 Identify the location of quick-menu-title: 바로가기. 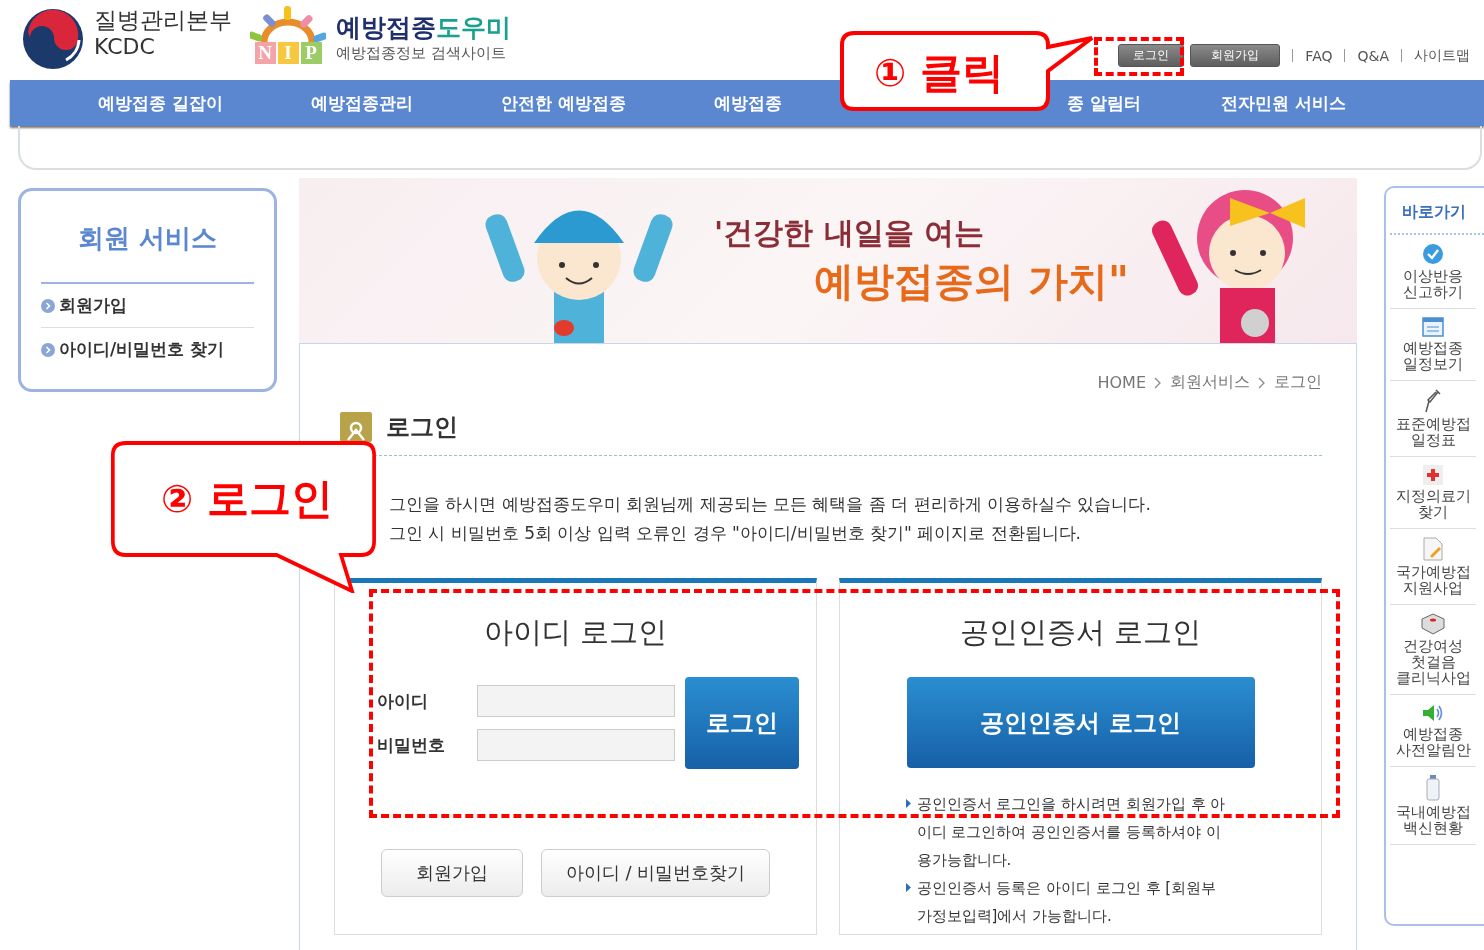
(1437, 211).